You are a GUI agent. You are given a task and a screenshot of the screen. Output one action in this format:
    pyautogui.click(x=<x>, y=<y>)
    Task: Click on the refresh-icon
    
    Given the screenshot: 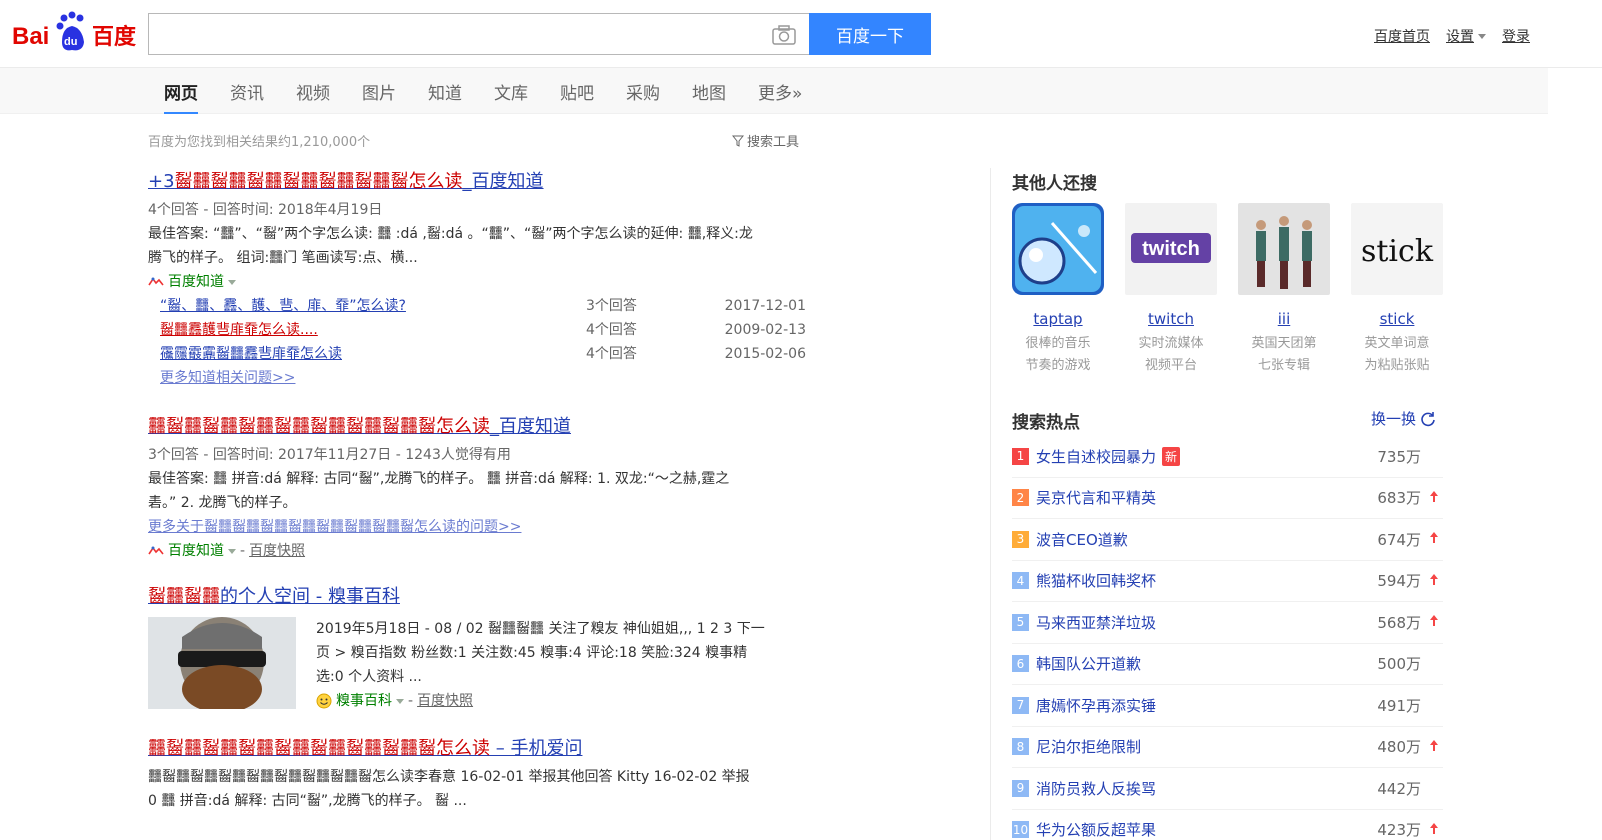 What is the action you would take?
    pyautogui.click(x=1428, y=418)
    